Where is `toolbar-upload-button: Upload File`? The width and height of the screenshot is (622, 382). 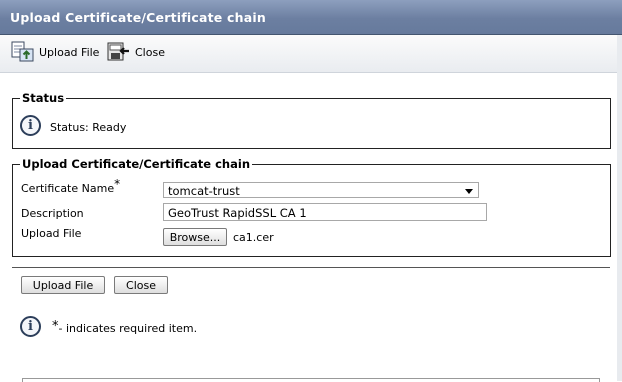
toolbar-upload-button: Upload File is located at coordinates (54, 52).